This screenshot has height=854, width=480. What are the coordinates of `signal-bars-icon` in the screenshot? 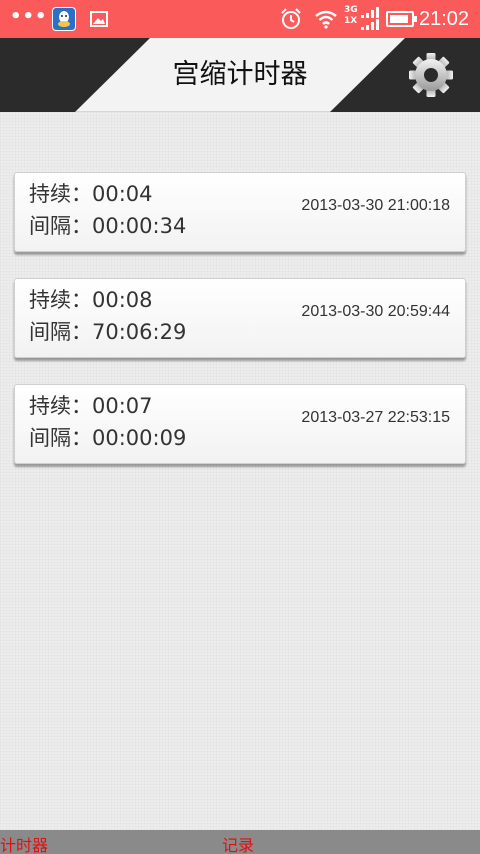 It's located at (370, 21).